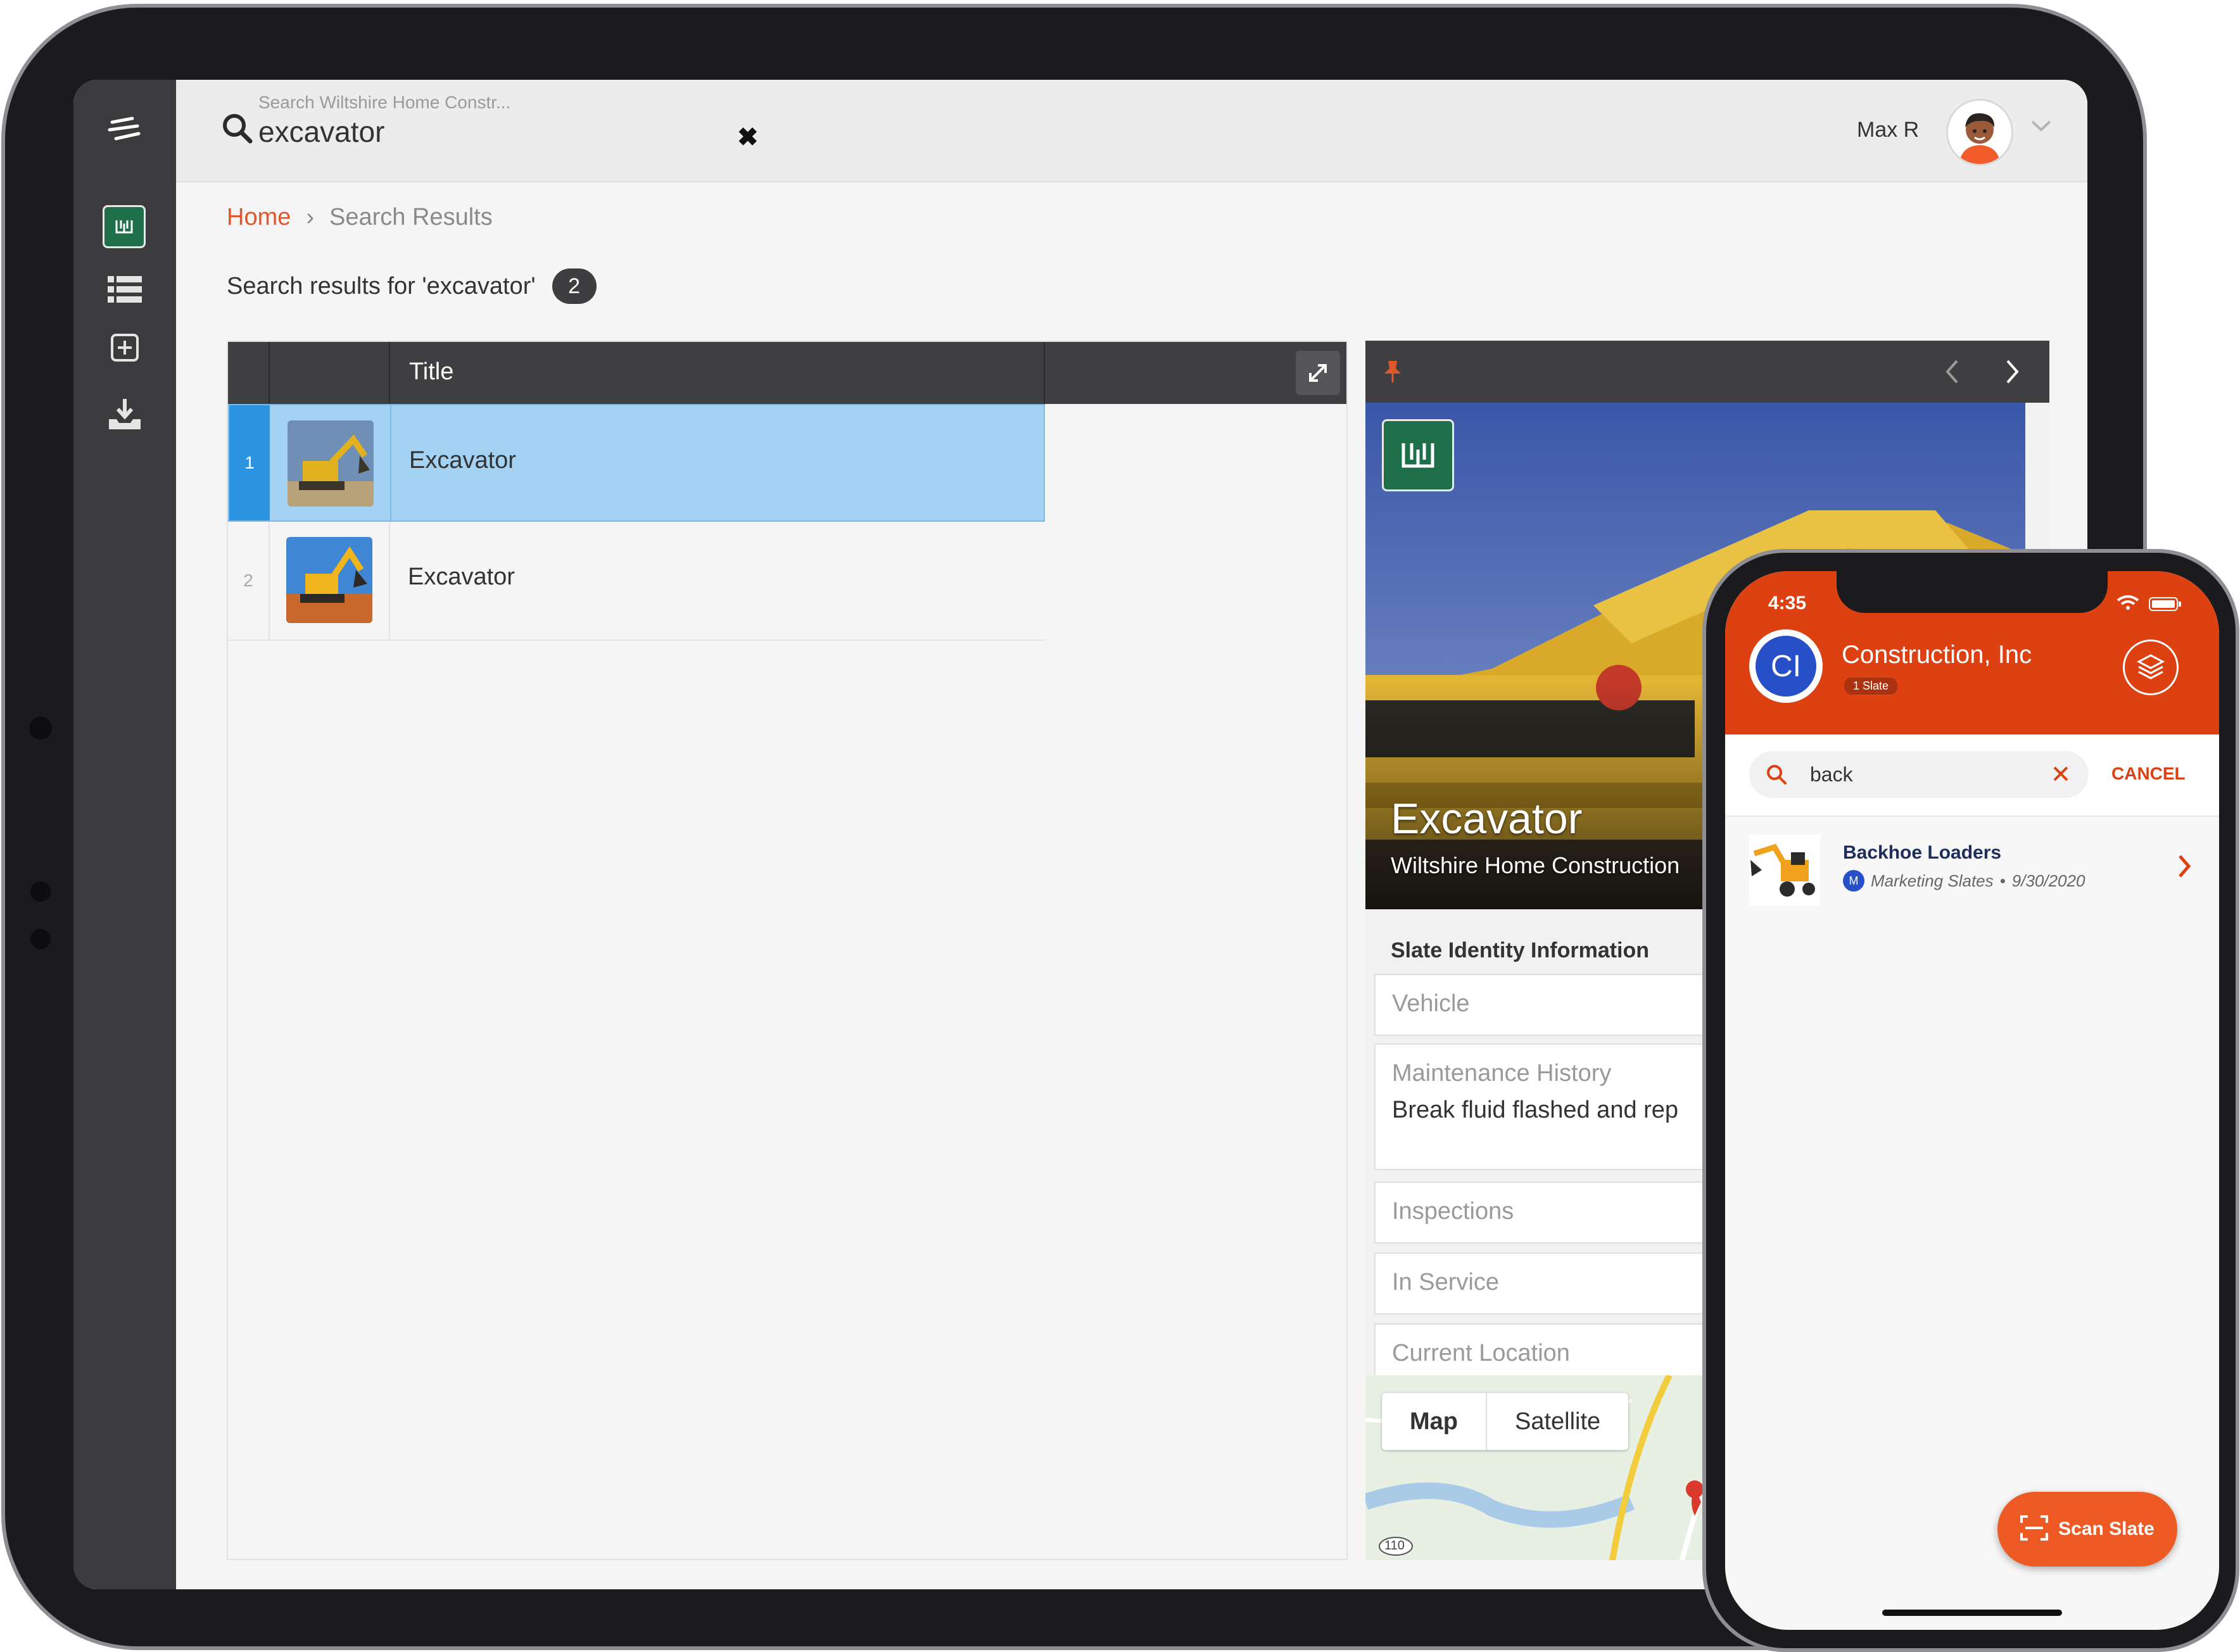  I want to click on breadcrumb-current: Search Results, so click(411, 217).